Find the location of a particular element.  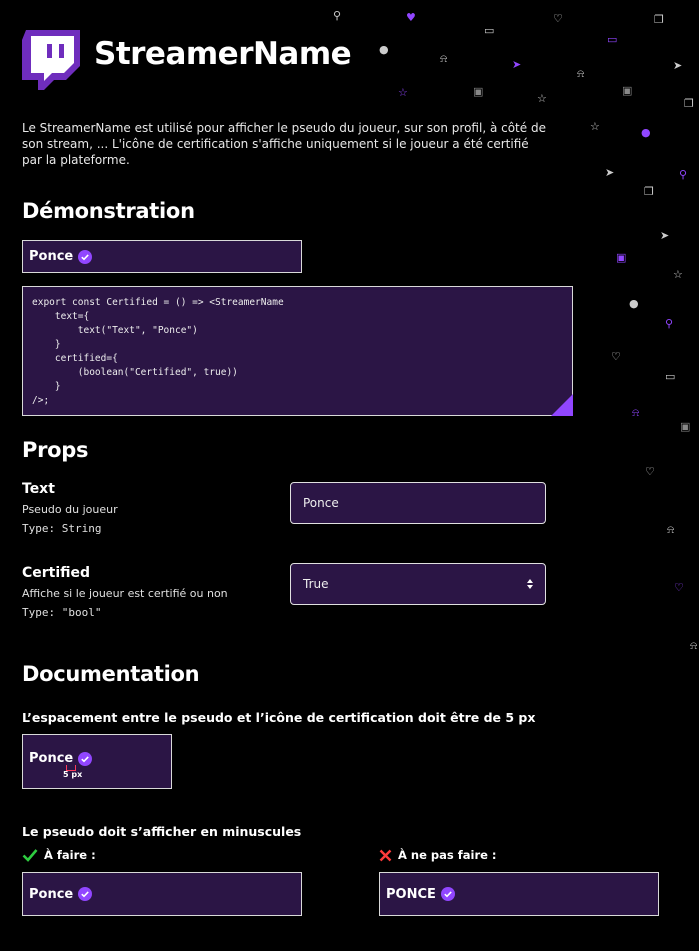

documentation-heading: Documentation is located at coordinates (111, 674).